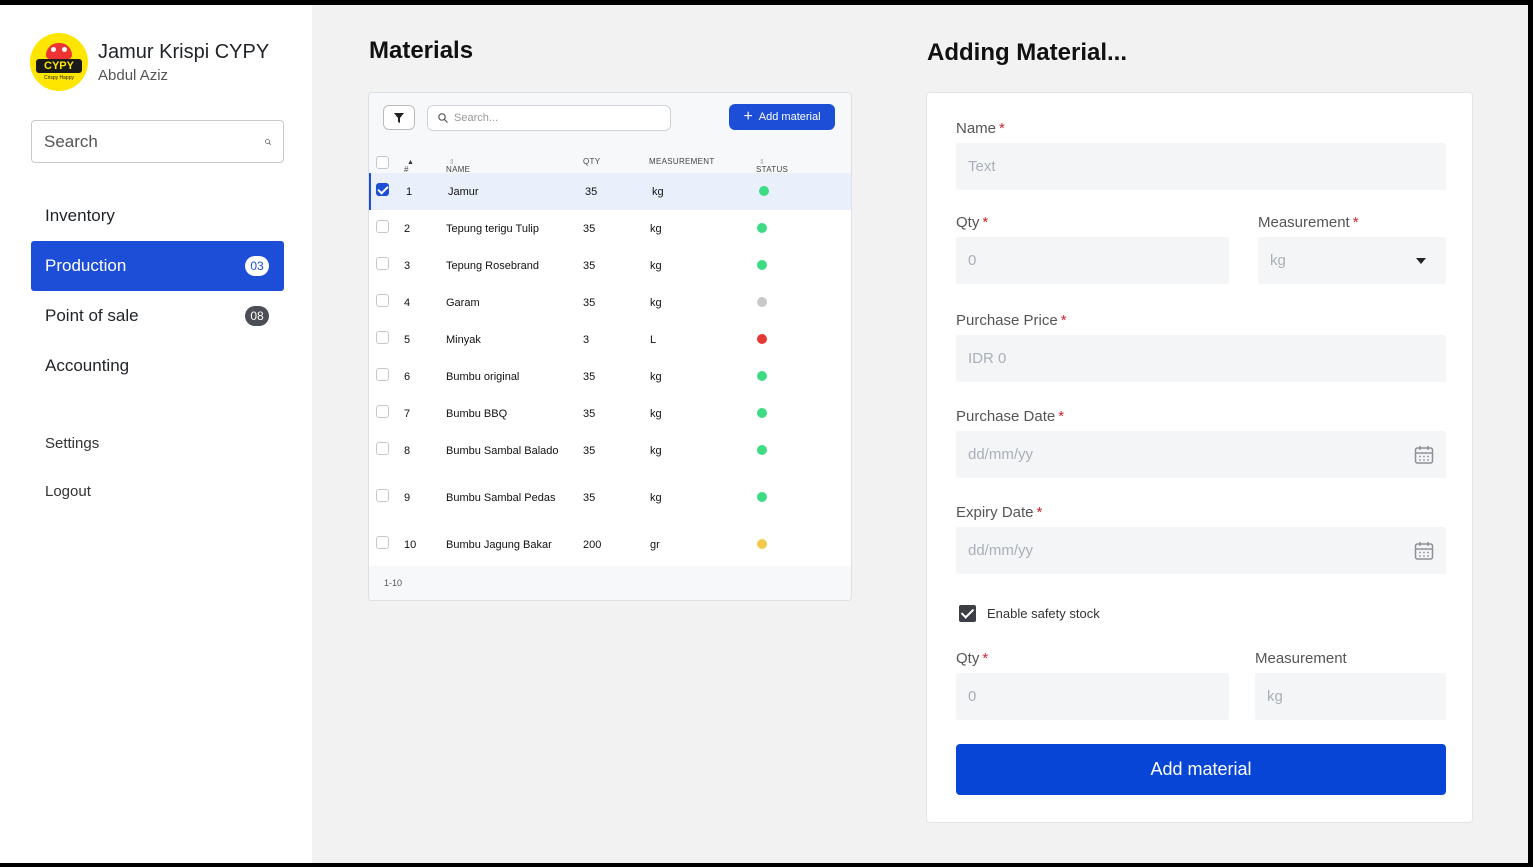  Describe the element at coordinates (772, 165) in the screenshot. I see `column-header-status: STATUS ⇕` at that location.